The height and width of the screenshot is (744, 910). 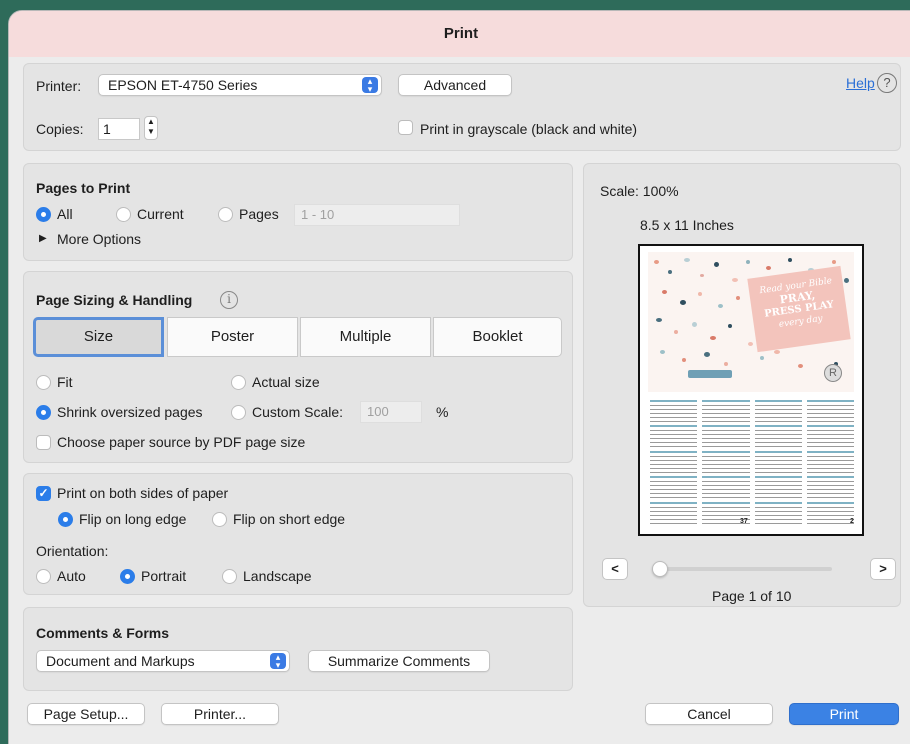 What do you see at coordinates (120, 661) in the screenshot?
I see `comments-select-value: Document and Markups` at bounding box center [120, 661].